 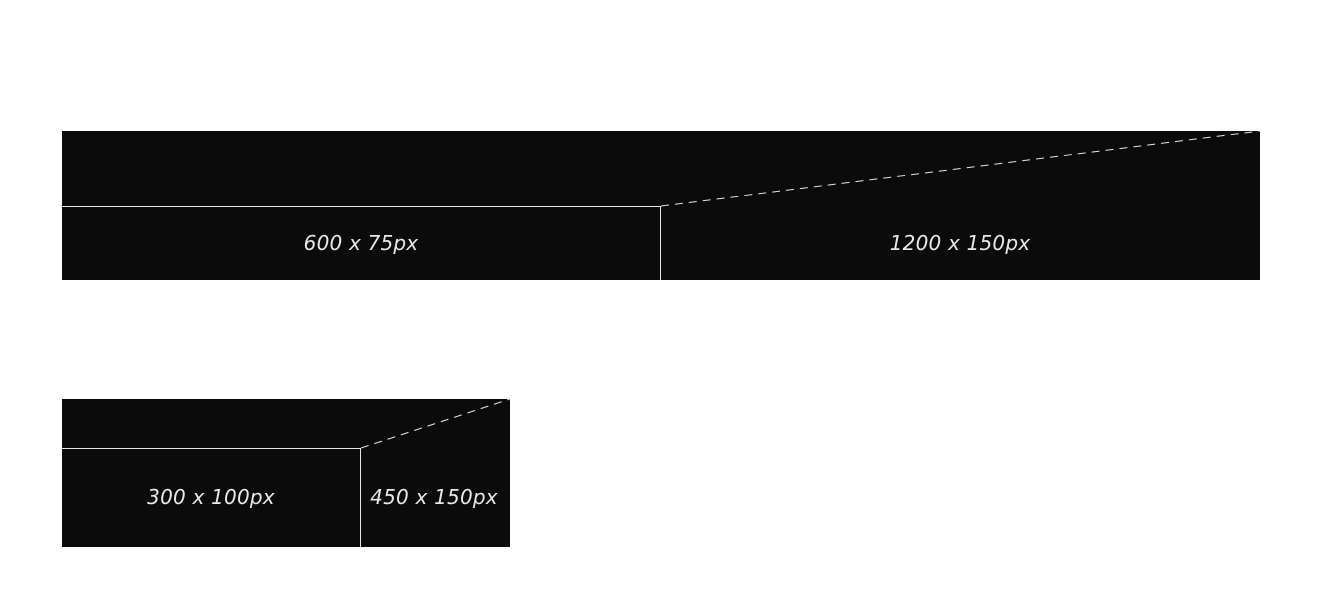 What do you see at coordinates (211, 497) in the screenshot?
I see `inner-size-label: 300 x 100px` at bounding box center [211, 497].